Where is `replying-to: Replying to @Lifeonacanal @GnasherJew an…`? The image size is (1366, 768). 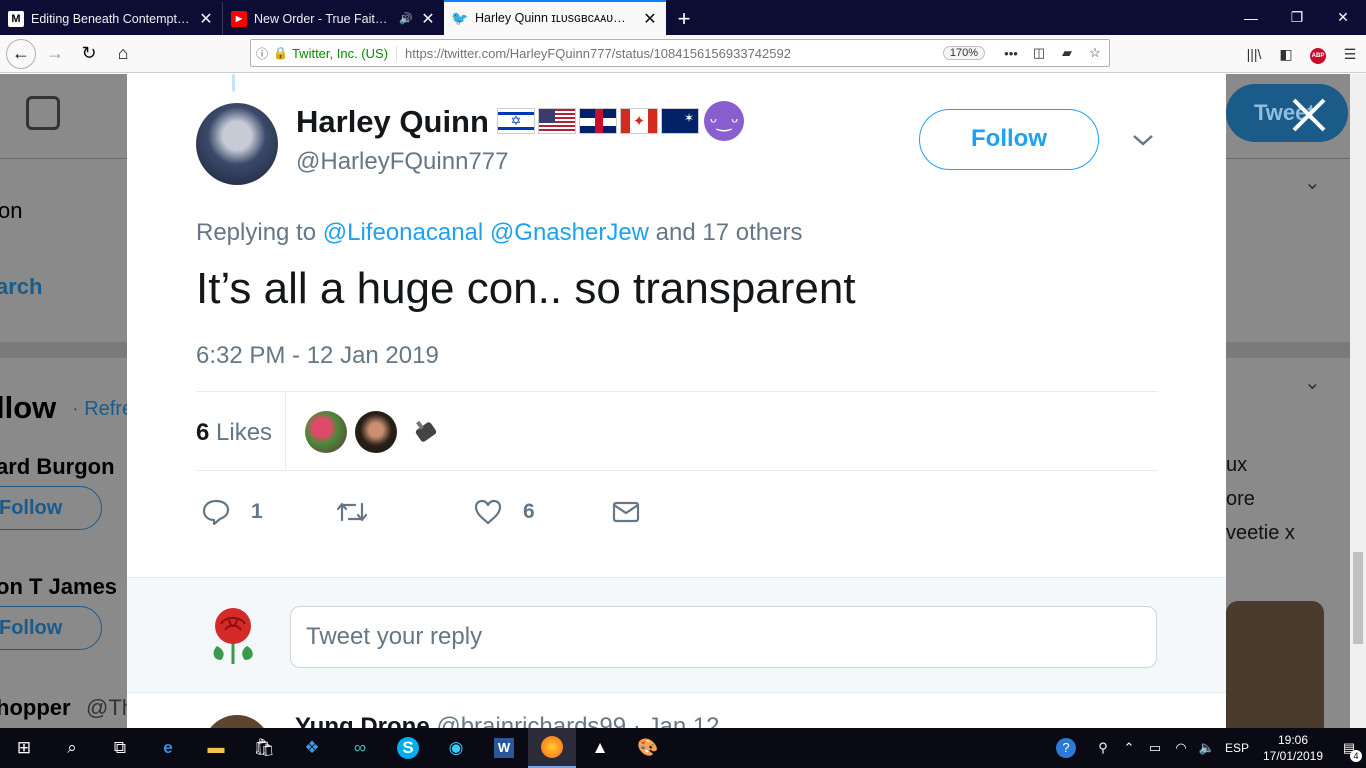
replying-to: Replying to @Lifeonacanal @GnasherJew an… is located at coordinates (499, 233).